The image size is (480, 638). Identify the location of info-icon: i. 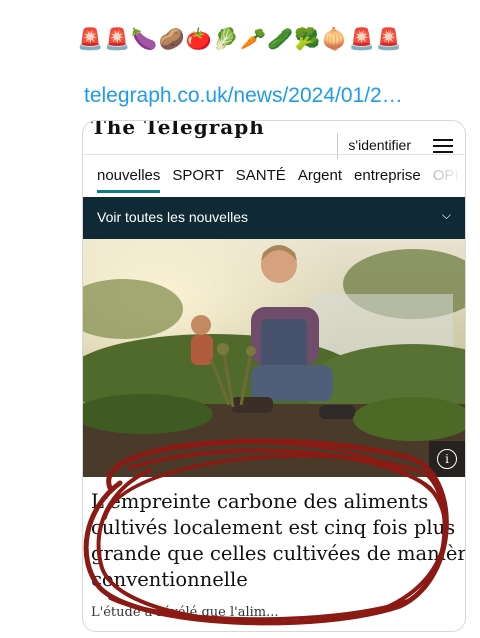
(447, 459).